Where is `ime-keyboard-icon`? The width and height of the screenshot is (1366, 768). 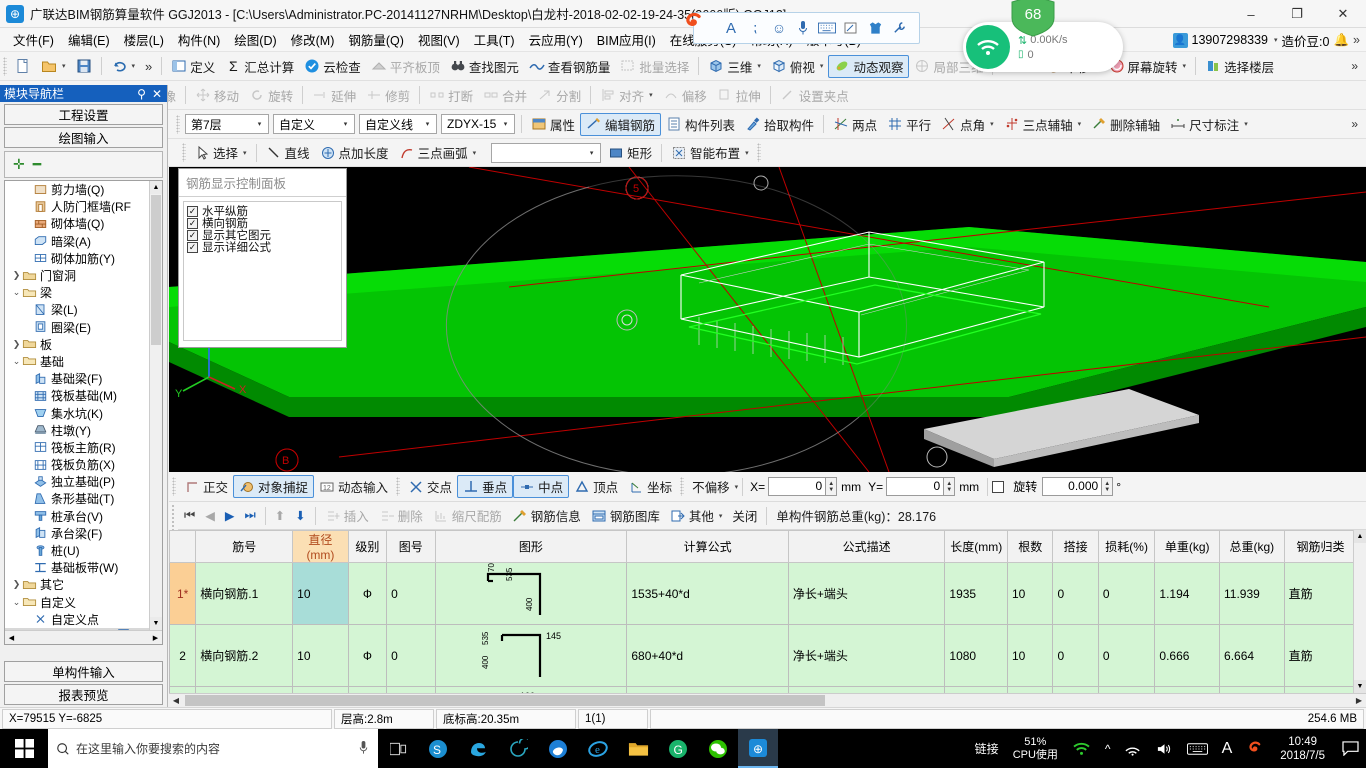
ime-keyboard-icon is located at coordinates (827, 28).